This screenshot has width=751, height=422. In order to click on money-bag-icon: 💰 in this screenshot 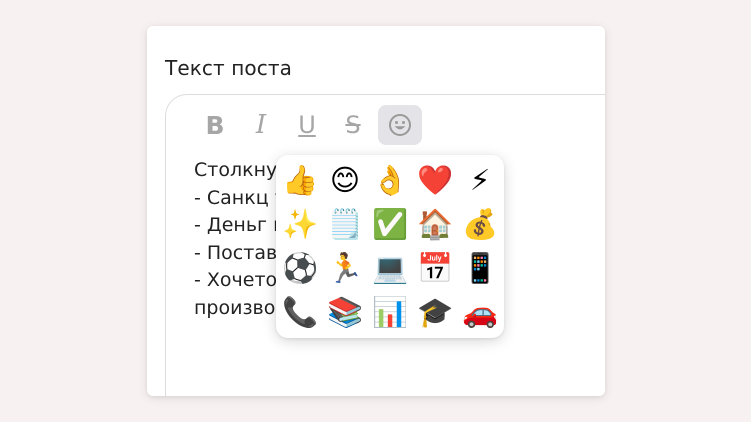, I will do `click(480, 225)`.